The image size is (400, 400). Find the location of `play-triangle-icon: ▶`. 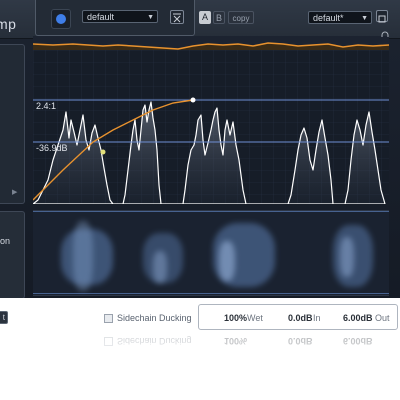

play-triangle-icon: ▶ is located at coordinates (14, 192).